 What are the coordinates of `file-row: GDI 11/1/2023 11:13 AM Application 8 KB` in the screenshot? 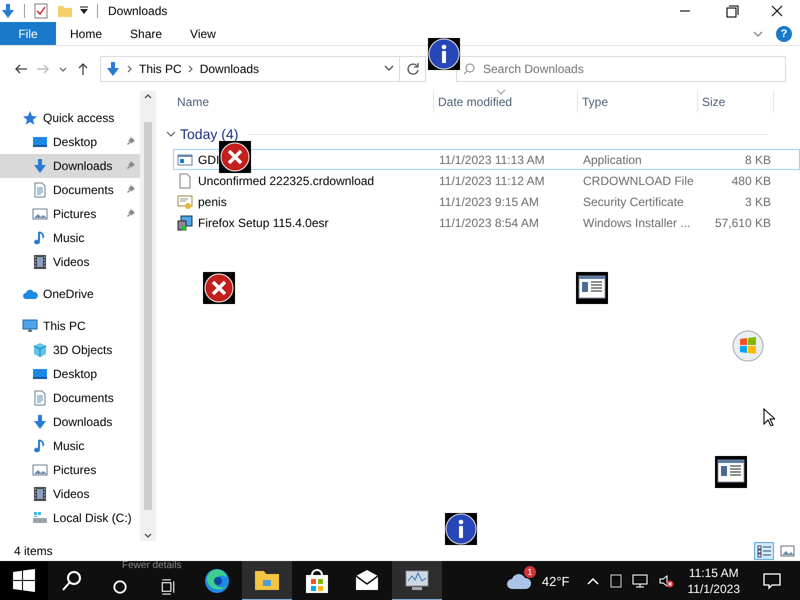 It's located at (486, 159).